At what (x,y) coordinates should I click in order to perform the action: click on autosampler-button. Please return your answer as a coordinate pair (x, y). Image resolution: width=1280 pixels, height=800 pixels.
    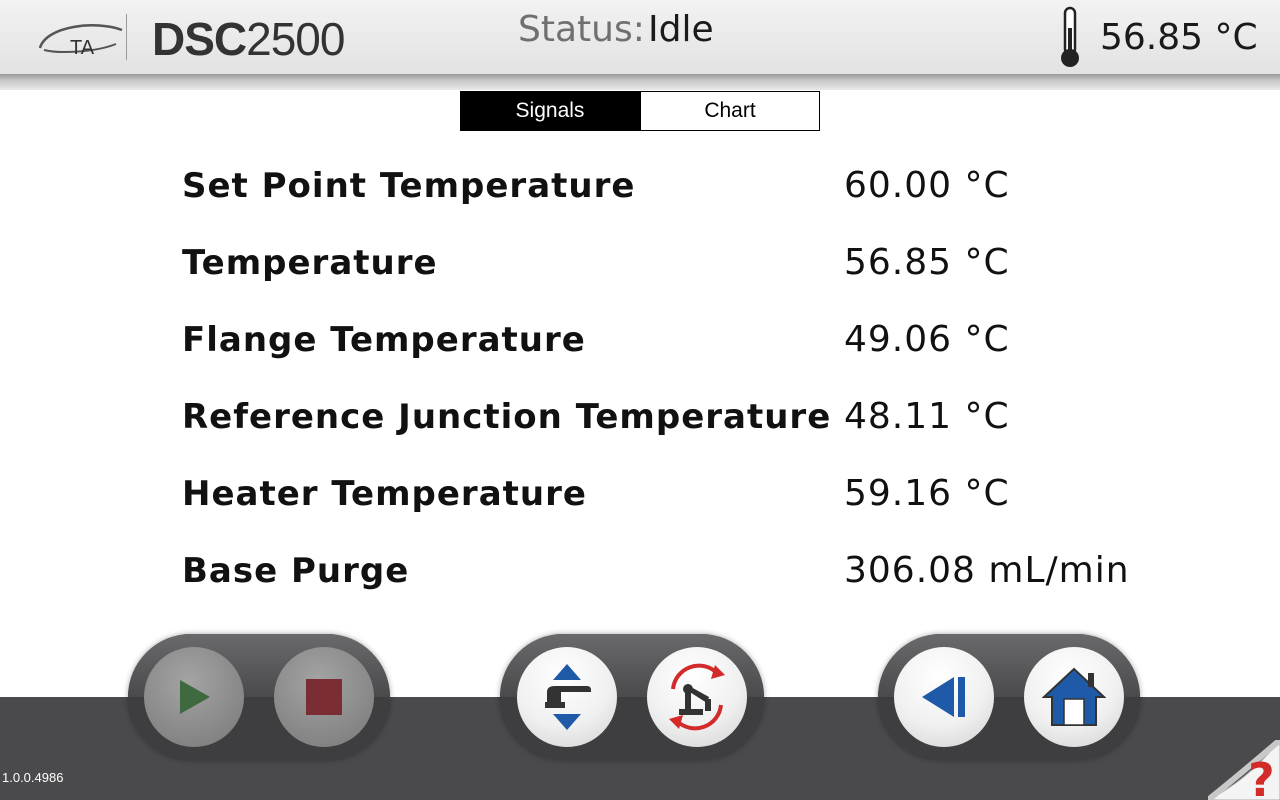
    Looking at the image, I should click on (697, 697).